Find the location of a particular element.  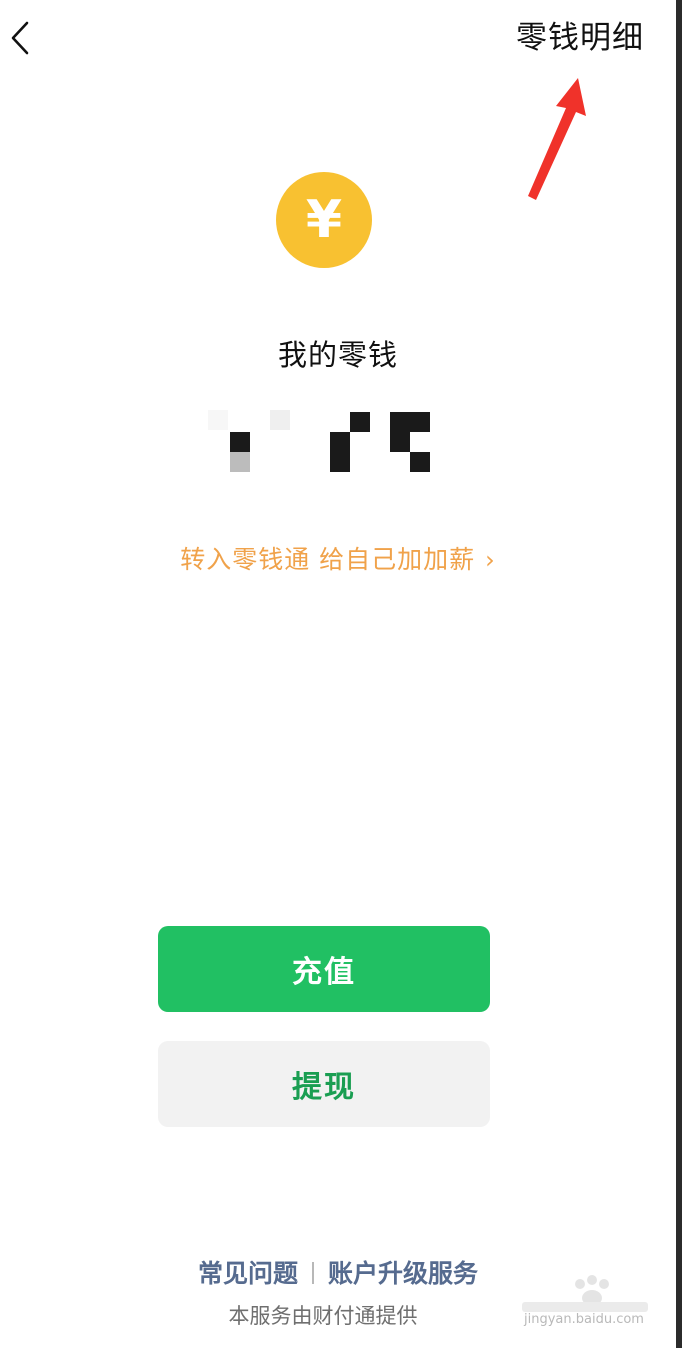

balance-detail-link: 零钱明细 is located at coordinates (580, 38).